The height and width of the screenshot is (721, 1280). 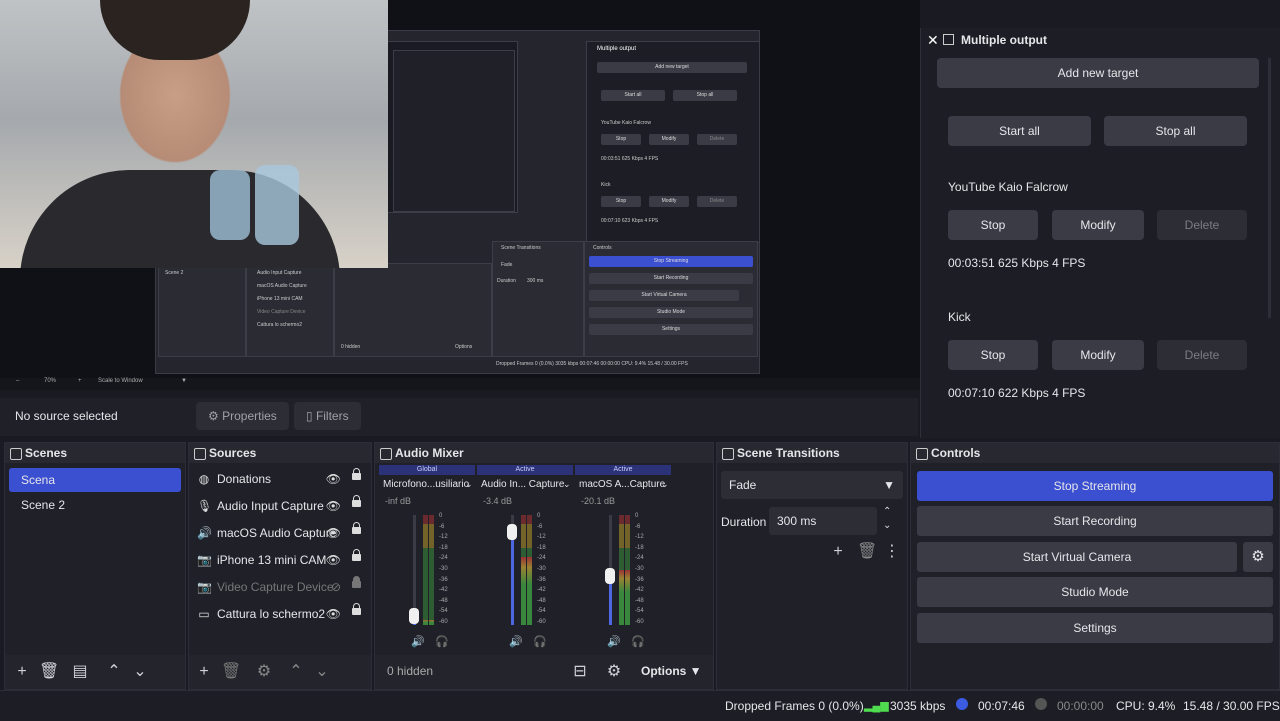 I want to click on mini-kick-stats: 00:07:10 623 Kbps 4 FPS, so click(x=630, y=221).